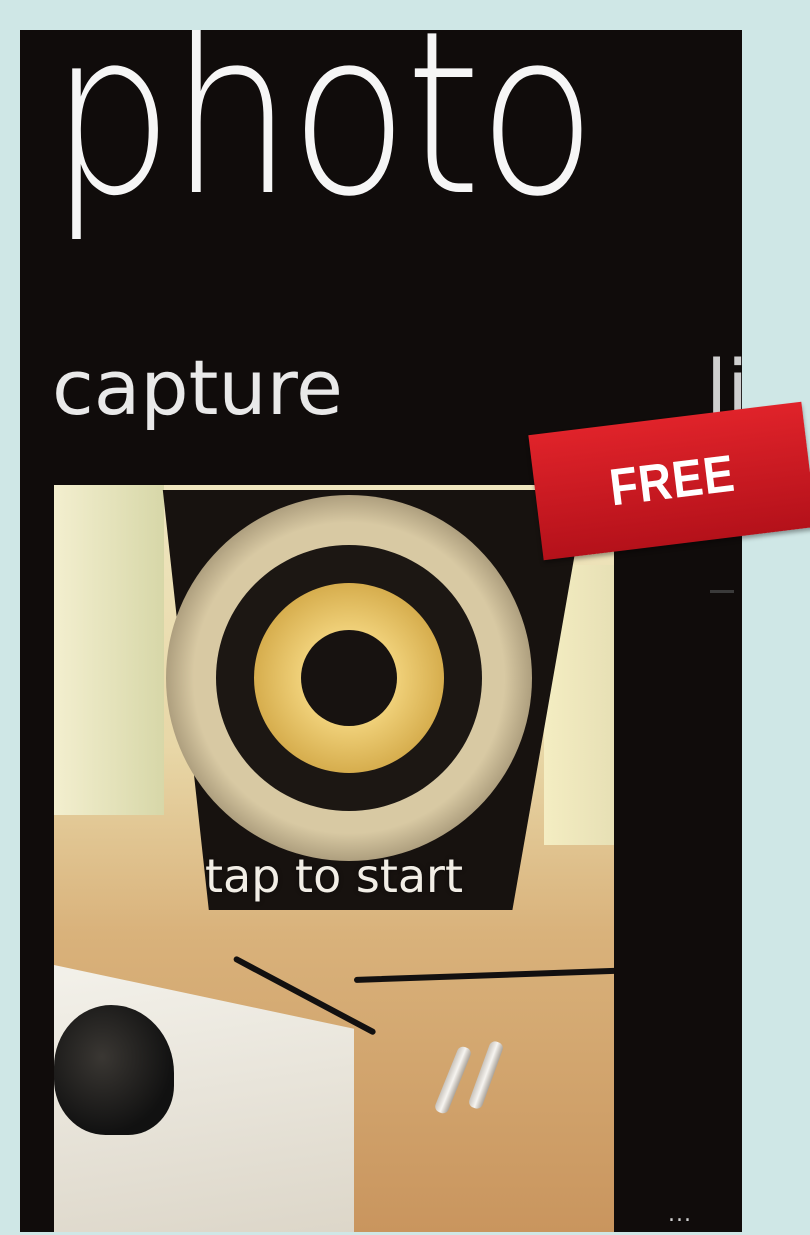 This screenshot has height=1235, width=810. What do you see at coordinates (197, 388) in the screenshot?
I see `pivot-item-capture: capture` at bounding box center [197, 388].